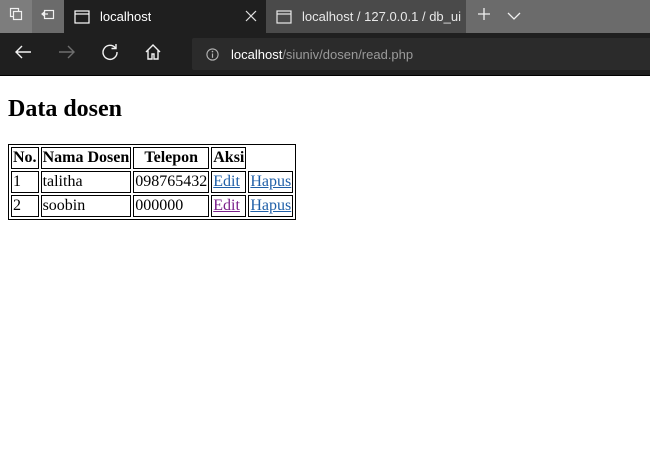 This screenshot has height=467, width=650. Describe the element at coordinates (165, 16) in the screenshot. I see `tab-localhost: localhost` at that location.